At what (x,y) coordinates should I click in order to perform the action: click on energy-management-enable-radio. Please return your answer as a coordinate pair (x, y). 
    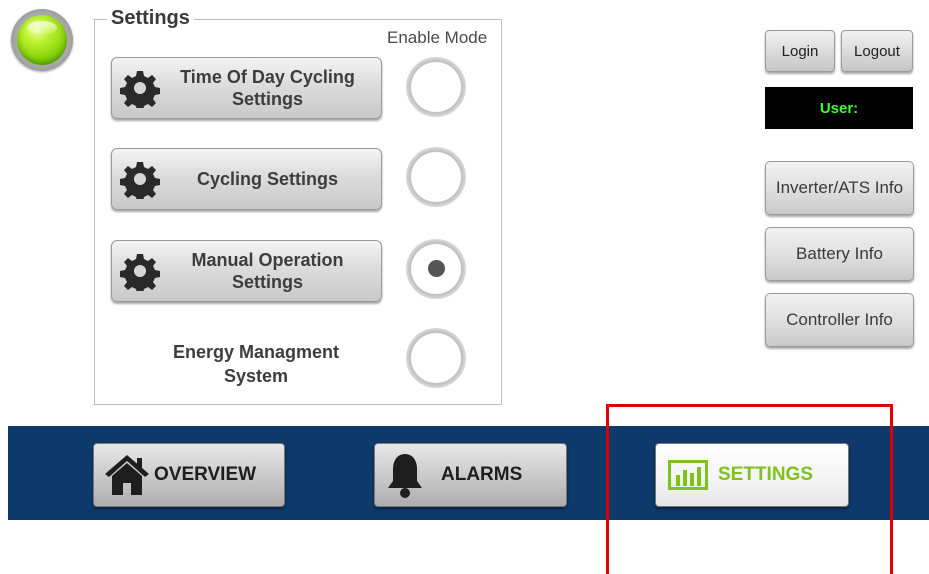
    Looking at the image, I should click on (436, 358).